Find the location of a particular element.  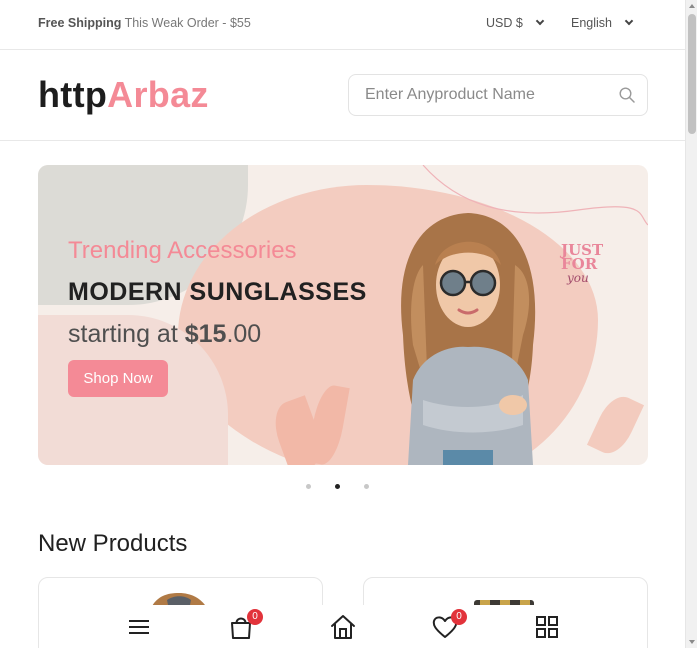

currency-select: USD $ is located at coordinates (515, 23).